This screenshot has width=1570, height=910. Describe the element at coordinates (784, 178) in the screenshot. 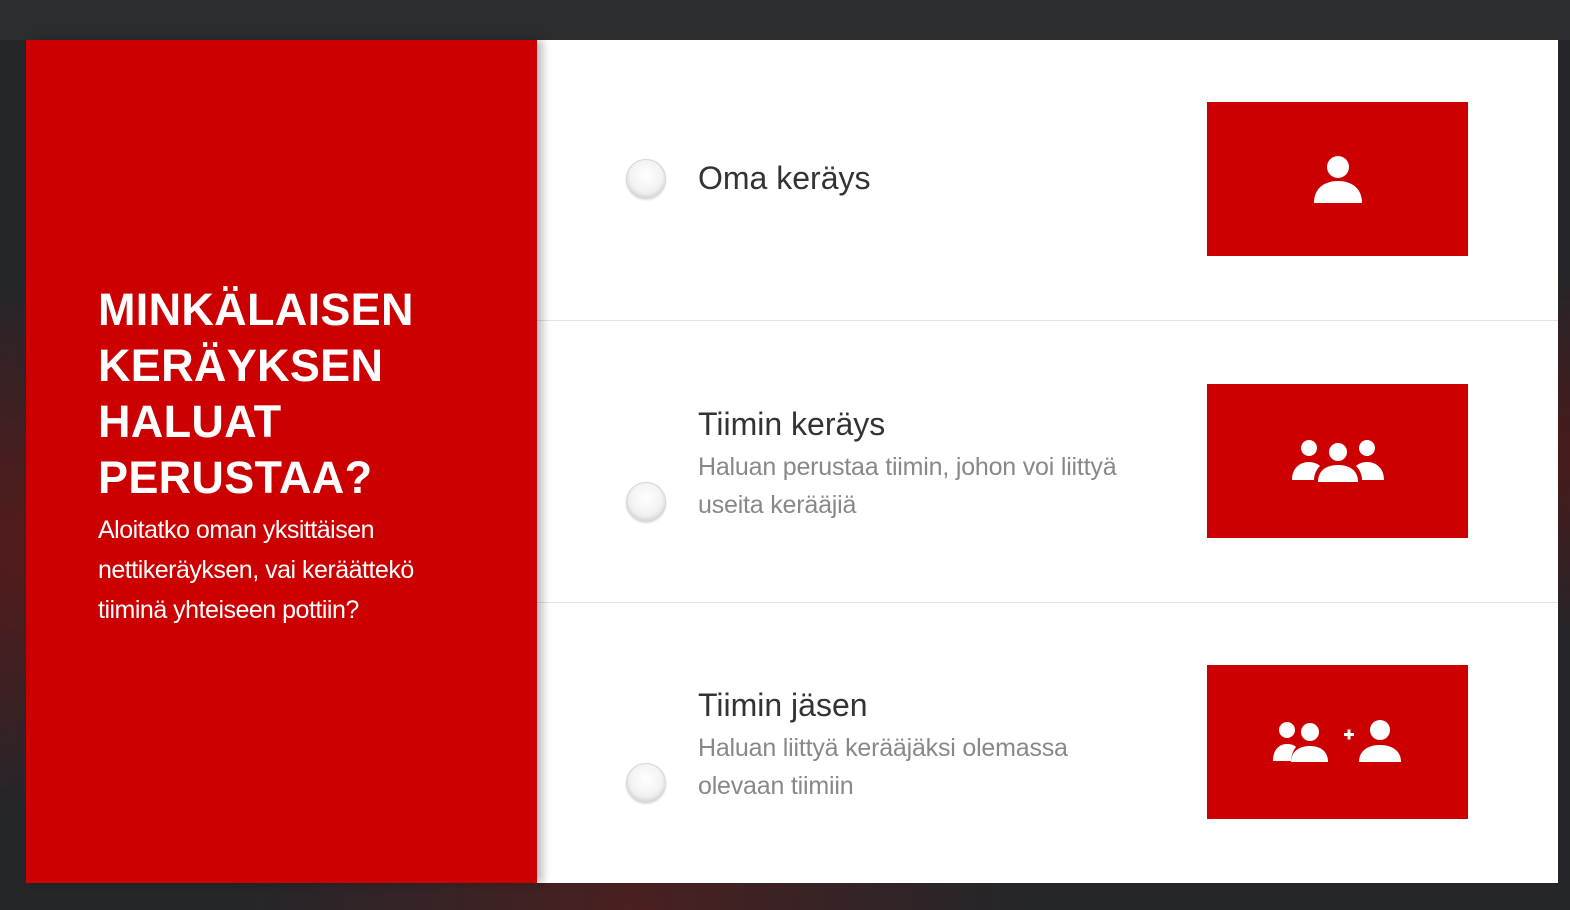

I see `option-title: Oma keräys` at that location.